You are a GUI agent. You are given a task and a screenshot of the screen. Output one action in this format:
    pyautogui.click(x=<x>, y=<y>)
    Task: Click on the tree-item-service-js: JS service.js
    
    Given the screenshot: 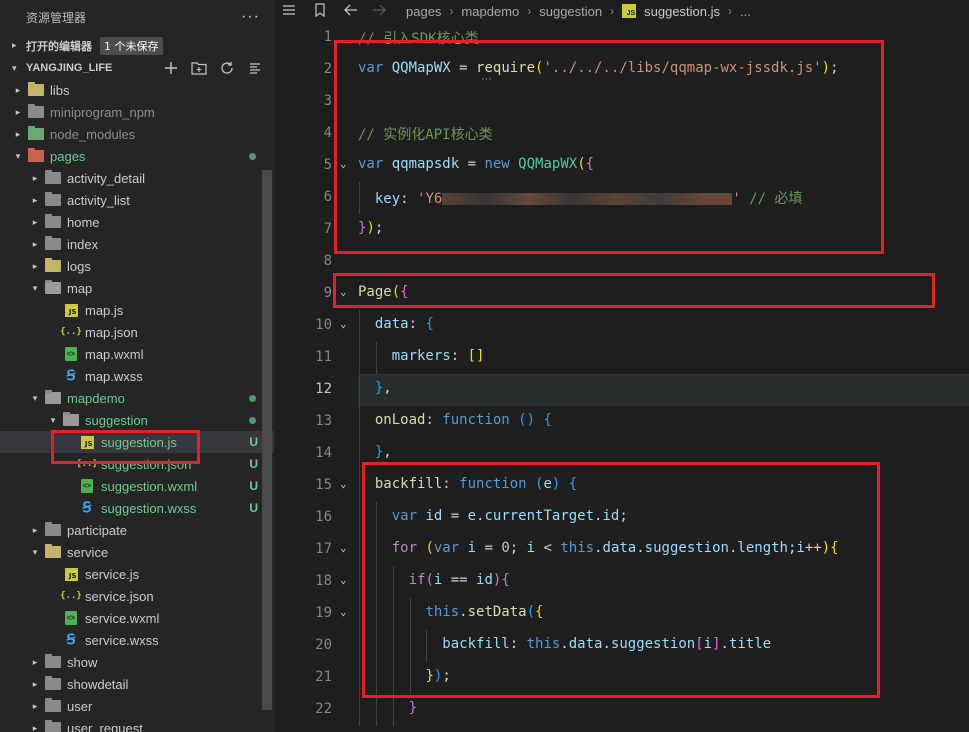 What is the action you would take?
    pyautogui.click(x=137, y=574)
    